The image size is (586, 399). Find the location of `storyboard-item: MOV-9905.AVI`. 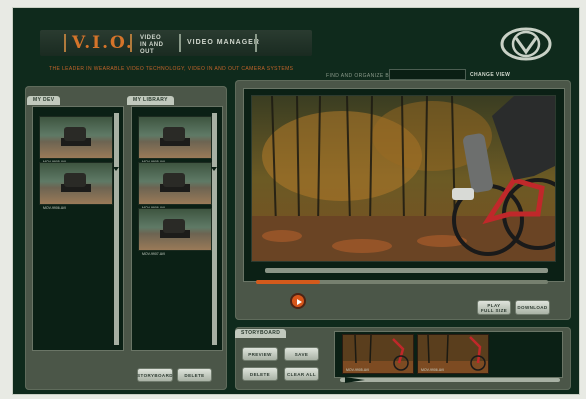

storyboard-item: MOV-9905.AVI is located at coordinates (378, 354).